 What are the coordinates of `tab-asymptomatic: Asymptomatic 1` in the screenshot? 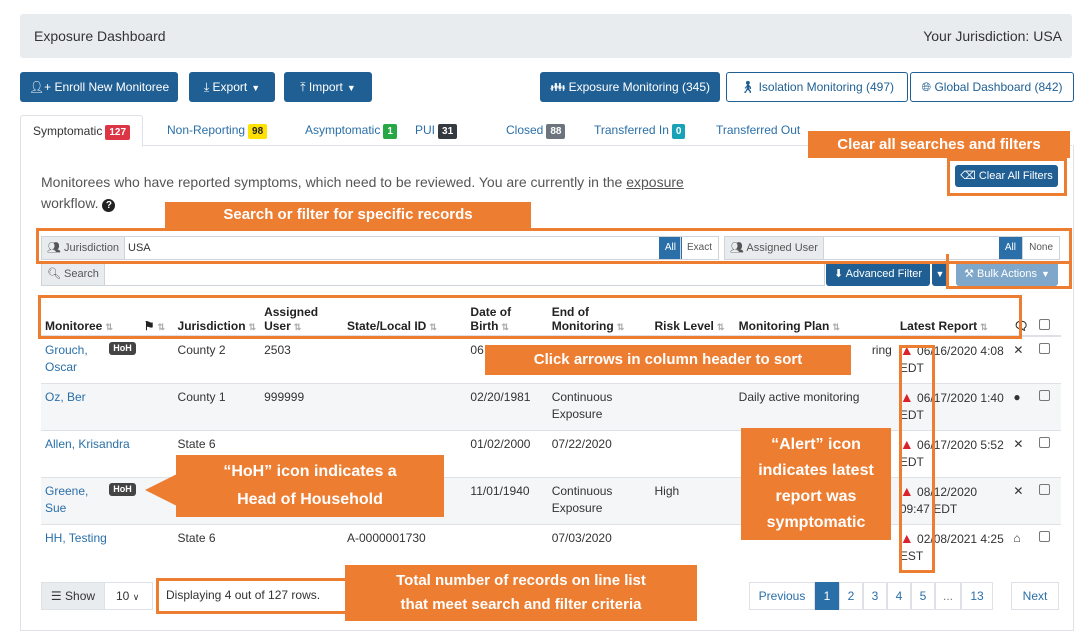 It's located at (351, 130).